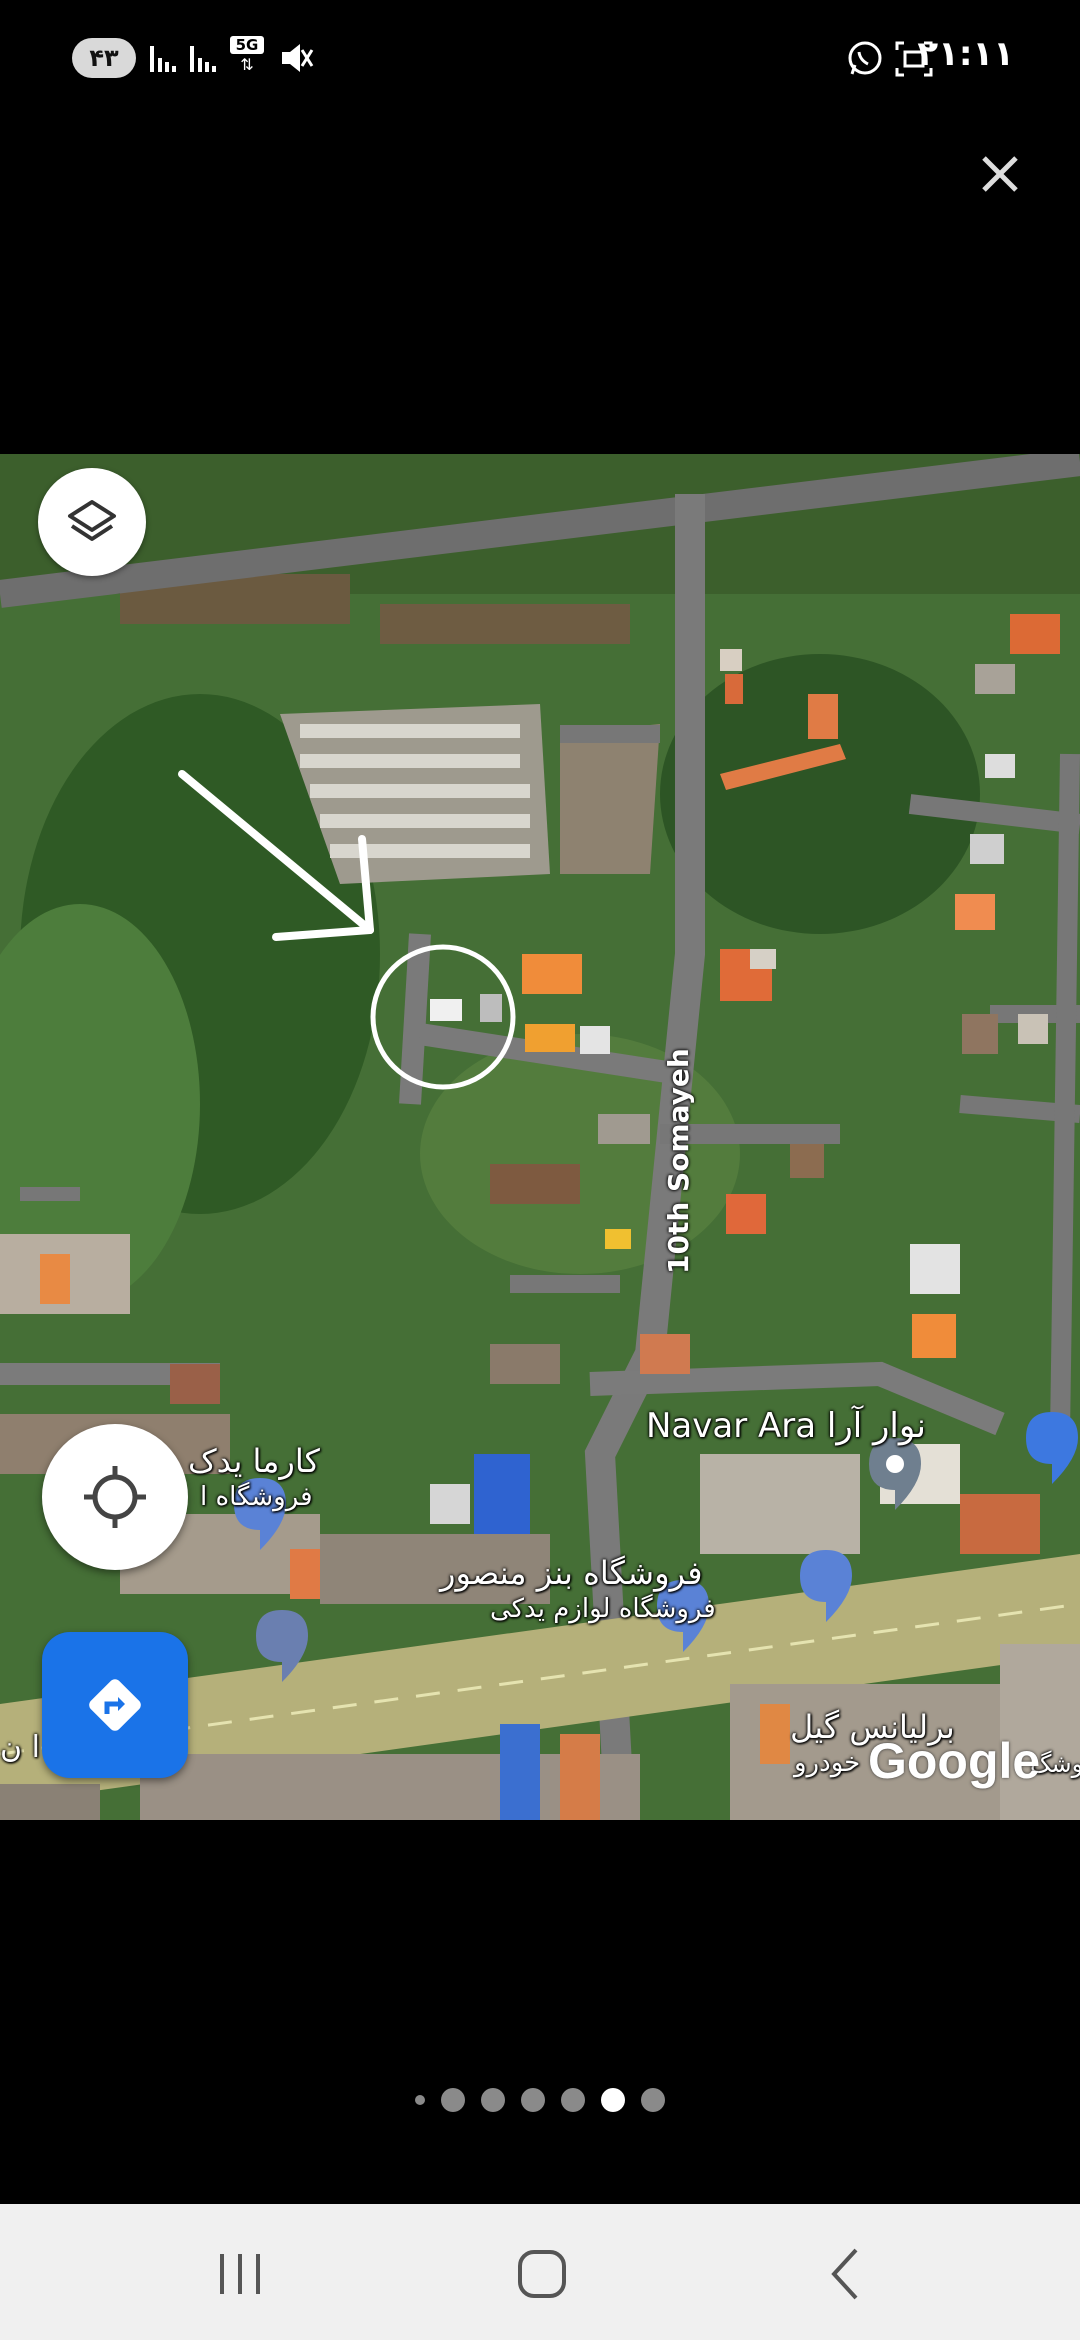  I want to click on directions-icon, so click(115, 1705).